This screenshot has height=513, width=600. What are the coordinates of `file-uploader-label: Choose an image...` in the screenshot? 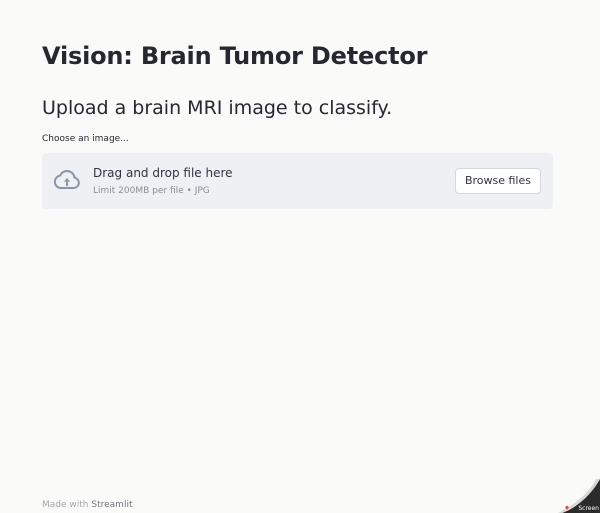 It's located at (85, 139).